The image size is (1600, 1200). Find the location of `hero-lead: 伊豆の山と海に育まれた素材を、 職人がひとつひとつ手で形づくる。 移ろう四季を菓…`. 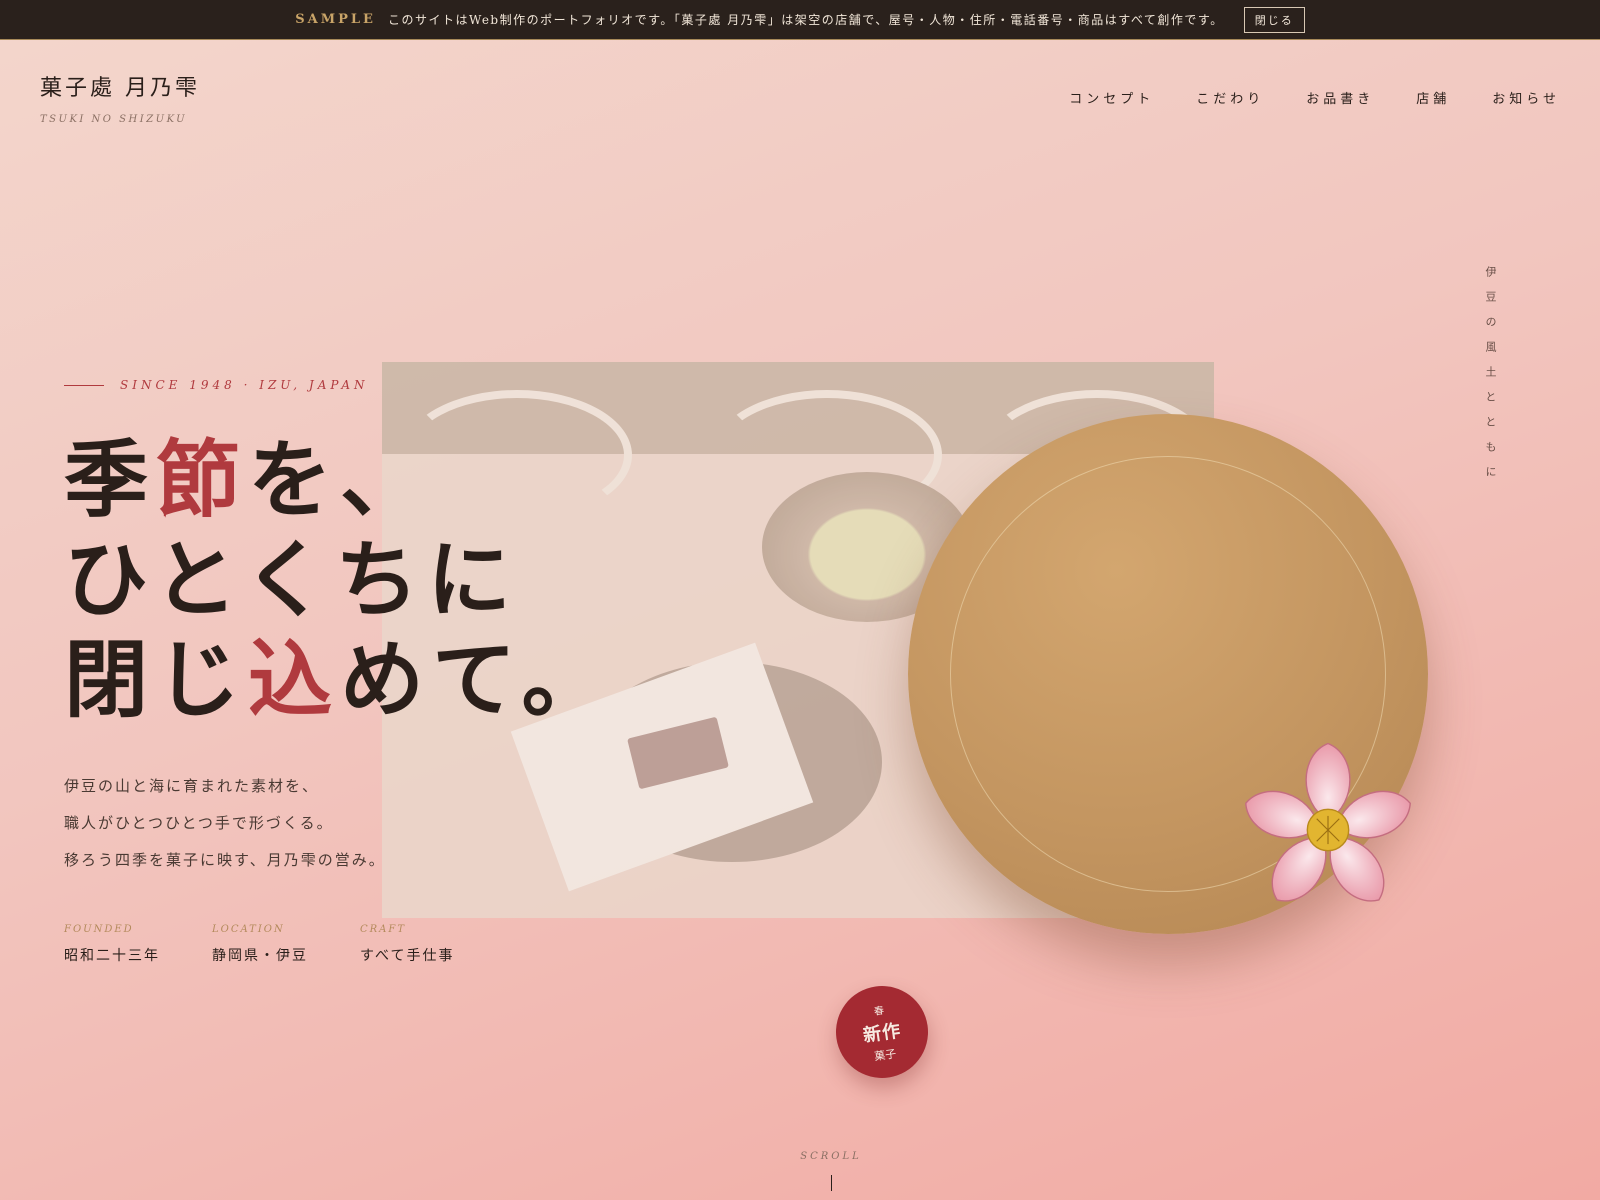

hero-lead: 伊豆の山と海に育まれた素材を、 職人がひとつひとつ手で形づくる。 移ろう四季を菓… is located at coordinates (225, 823).